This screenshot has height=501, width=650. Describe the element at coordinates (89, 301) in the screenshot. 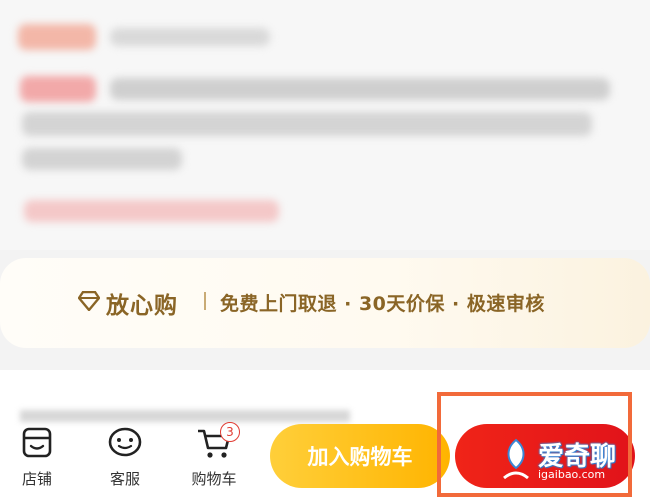

I see `diamond-icon` at that location.